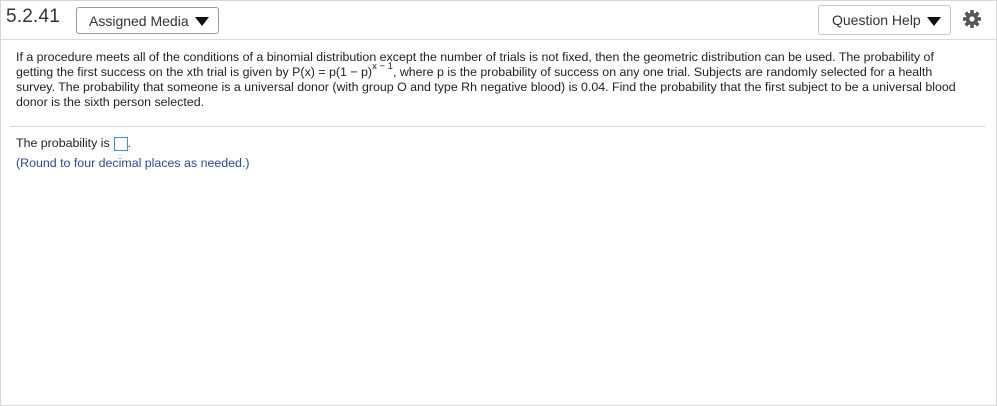  I want to click on question-help-label: Question Help, so click(876, 20).